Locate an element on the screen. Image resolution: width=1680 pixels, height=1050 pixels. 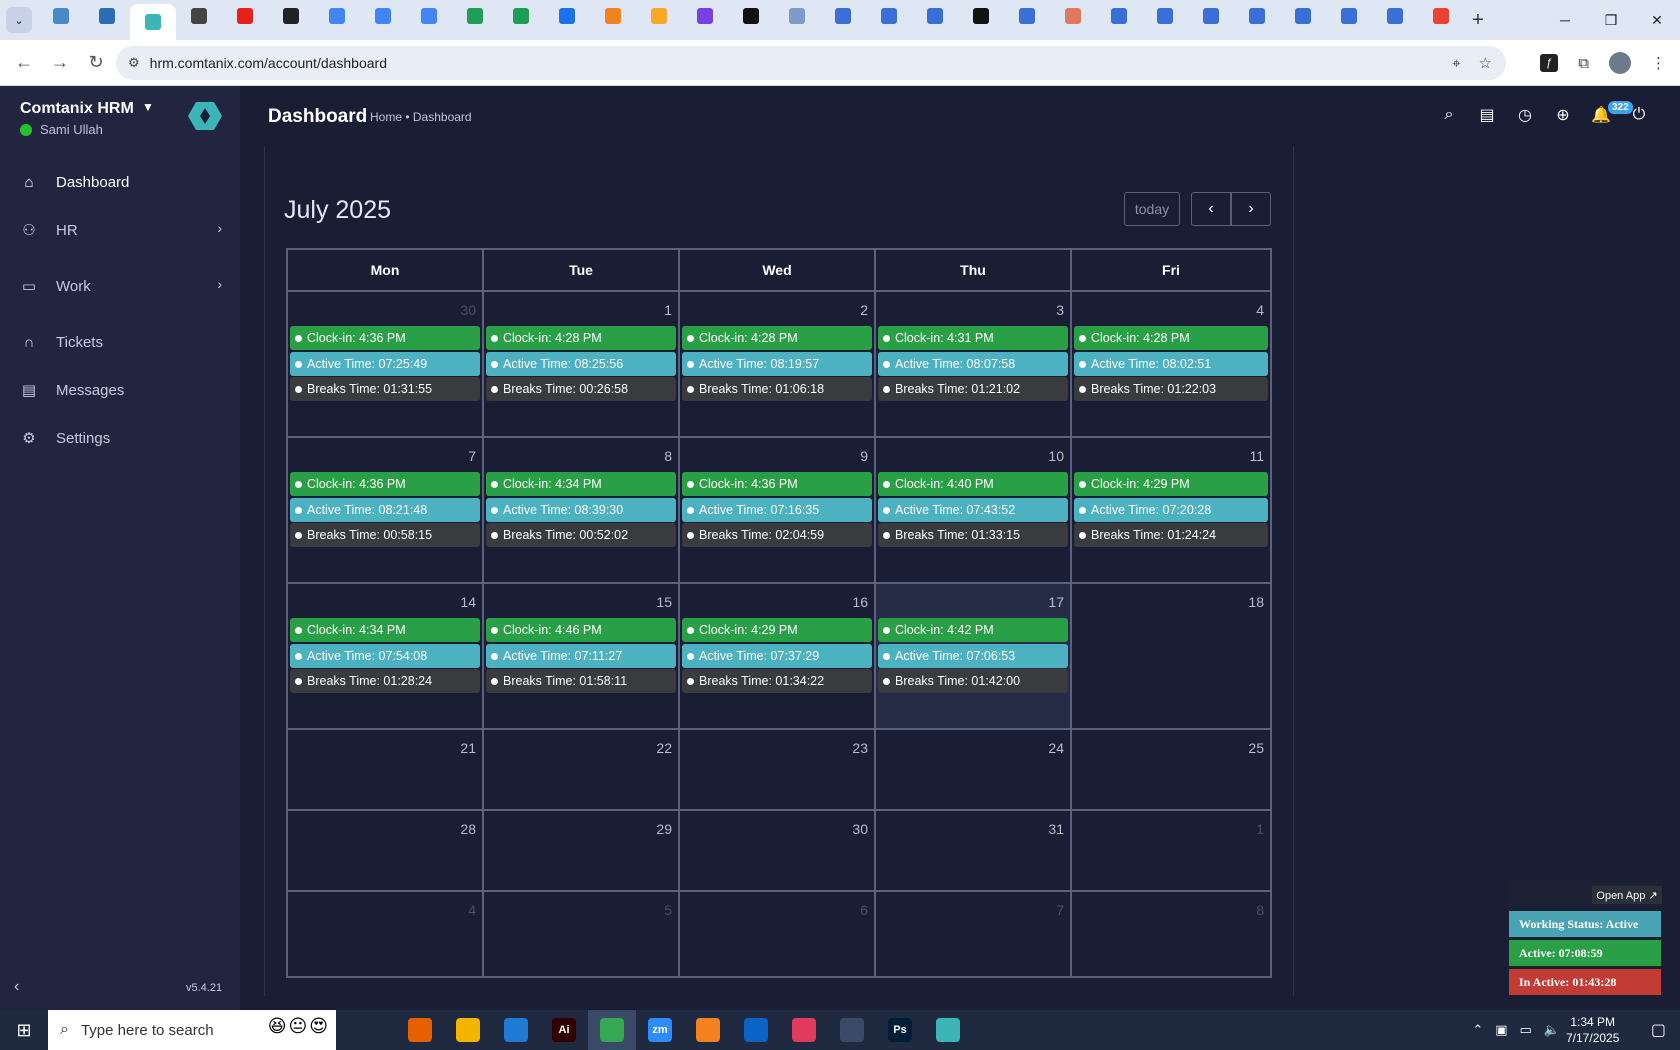
day-number: 6 is located at coordinates (864, 910).